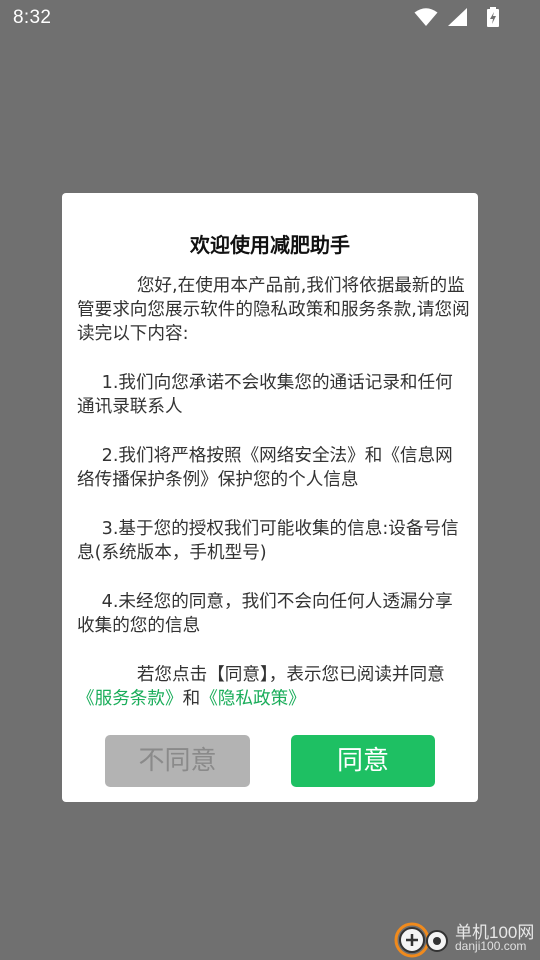 The width and height of the screenshot is (540, 960). Describe the element at coordinates (290, 675) in the screenshot. I see `consent-prefix: 若您点击【同意】，表示您已阅读并同意` at that location.